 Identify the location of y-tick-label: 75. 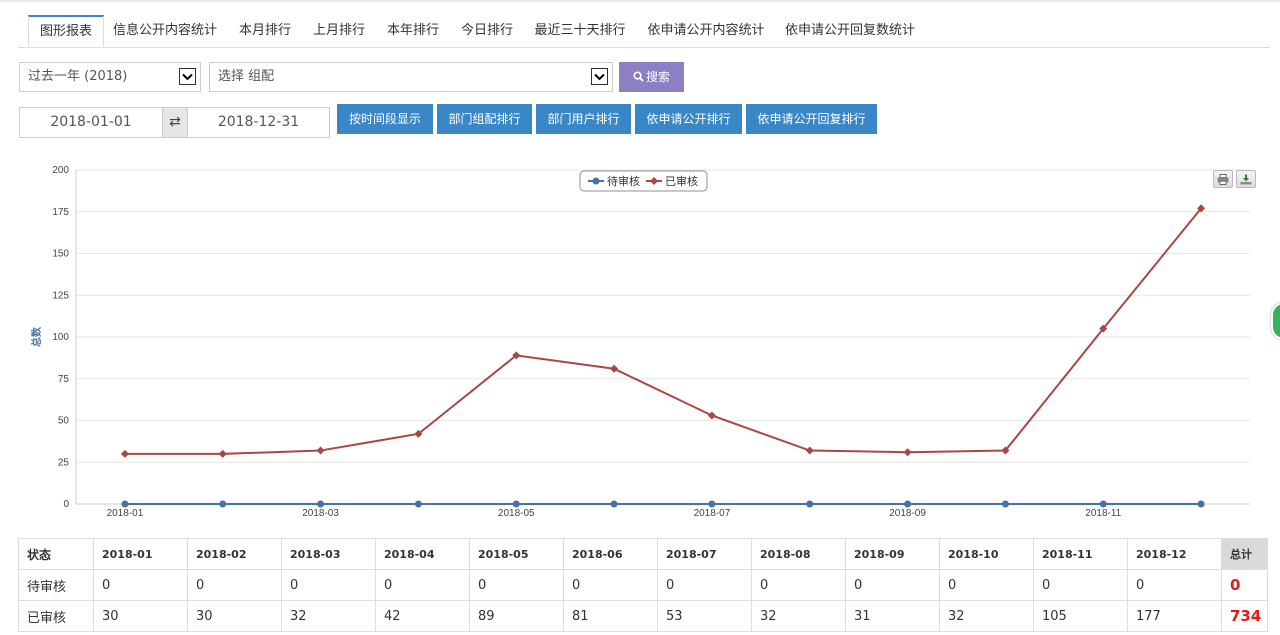
(64, 379).